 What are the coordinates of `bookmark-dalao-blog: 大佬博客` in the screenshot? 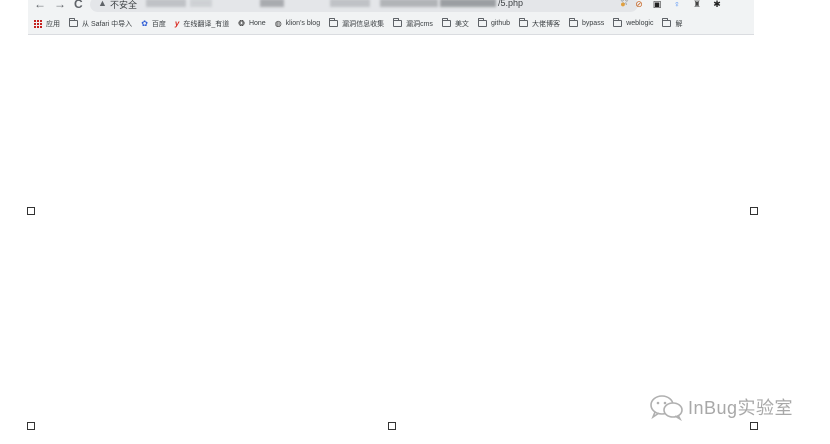 It's located at (539, 24).